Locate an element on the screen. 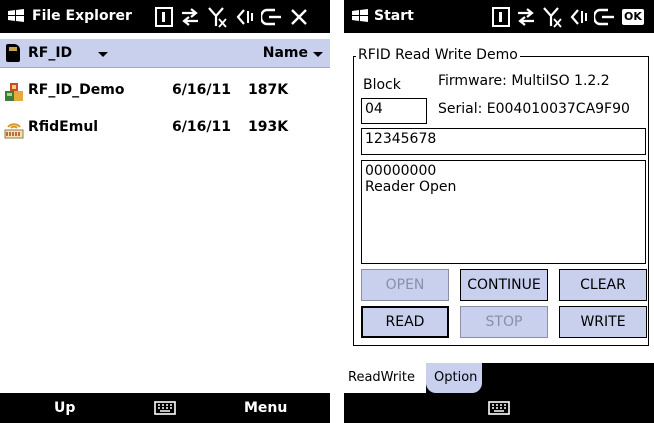  block-label: Block is located at coordinates (382, 85).